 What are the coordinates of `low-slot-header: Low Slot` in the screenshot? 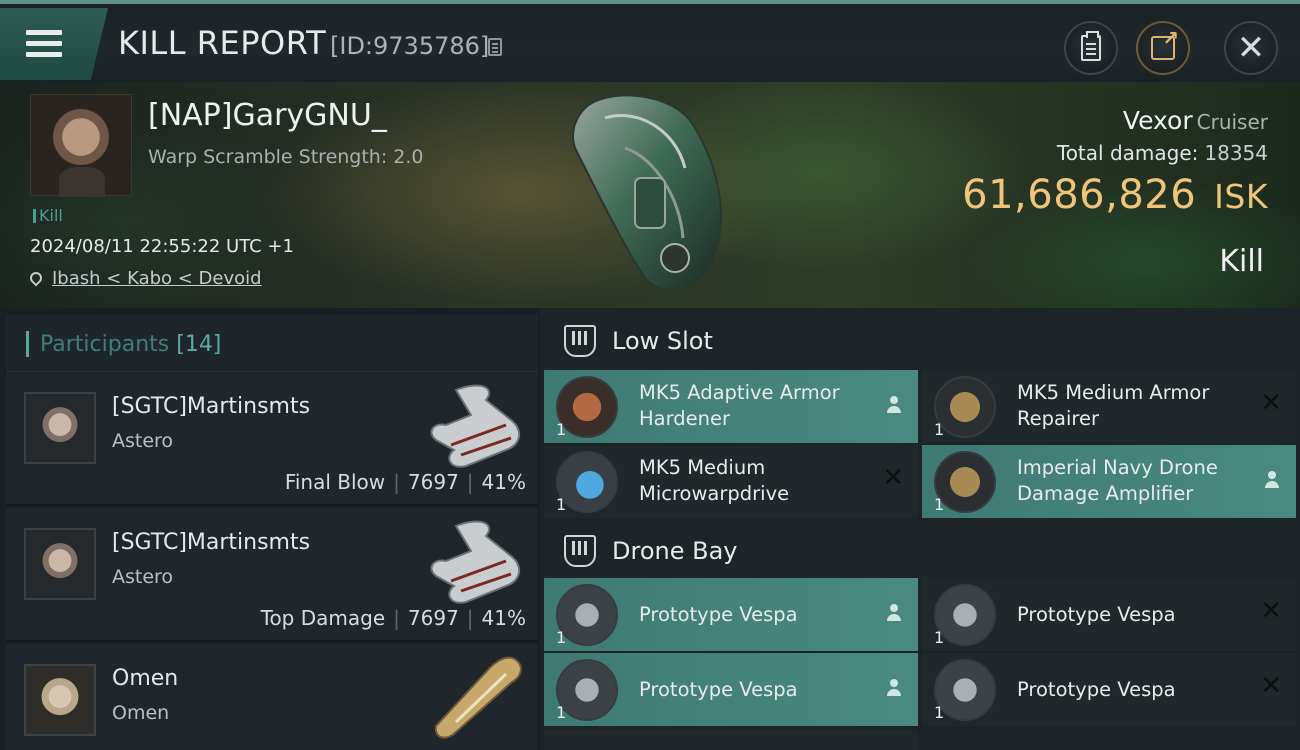 It's located at (922, 340).